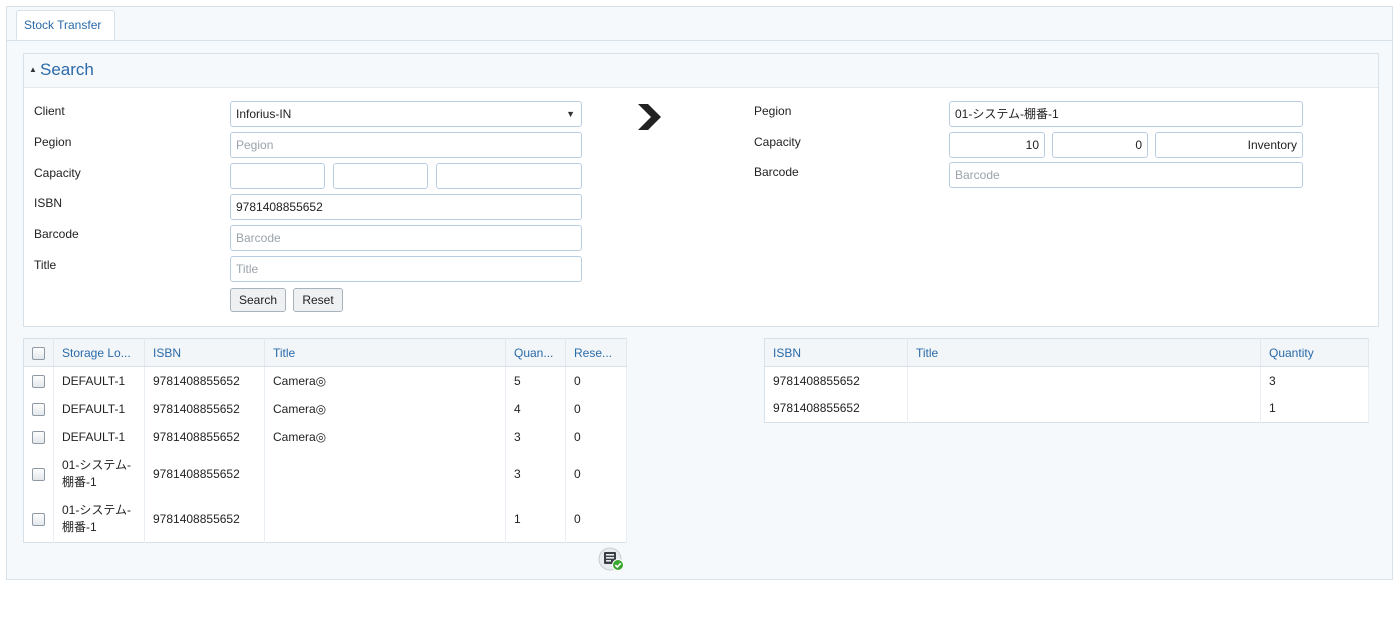  What do you see at coordinates (535, 408) in the screenshot?
I see `quantity-cell: 4` at bounding box center [535, 408].